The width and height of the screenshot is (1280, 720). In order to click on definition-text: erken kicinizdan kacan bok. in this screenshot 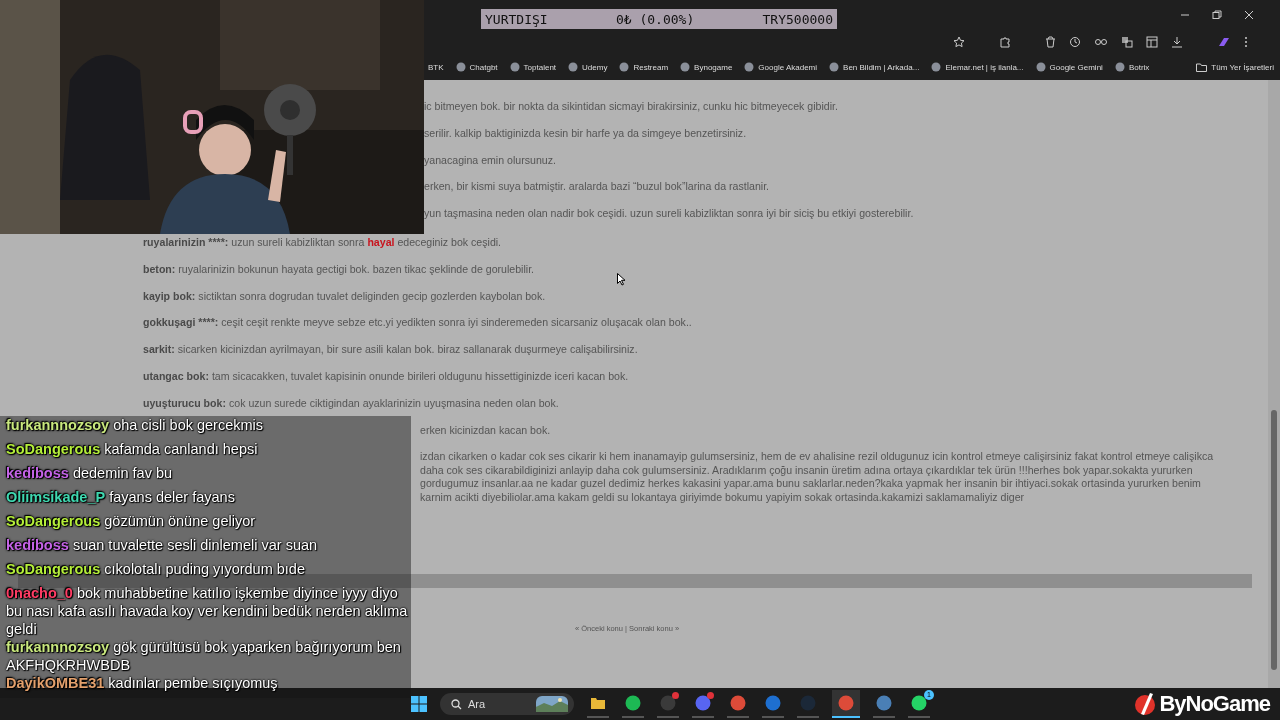, I will do `click(485, 430)`.